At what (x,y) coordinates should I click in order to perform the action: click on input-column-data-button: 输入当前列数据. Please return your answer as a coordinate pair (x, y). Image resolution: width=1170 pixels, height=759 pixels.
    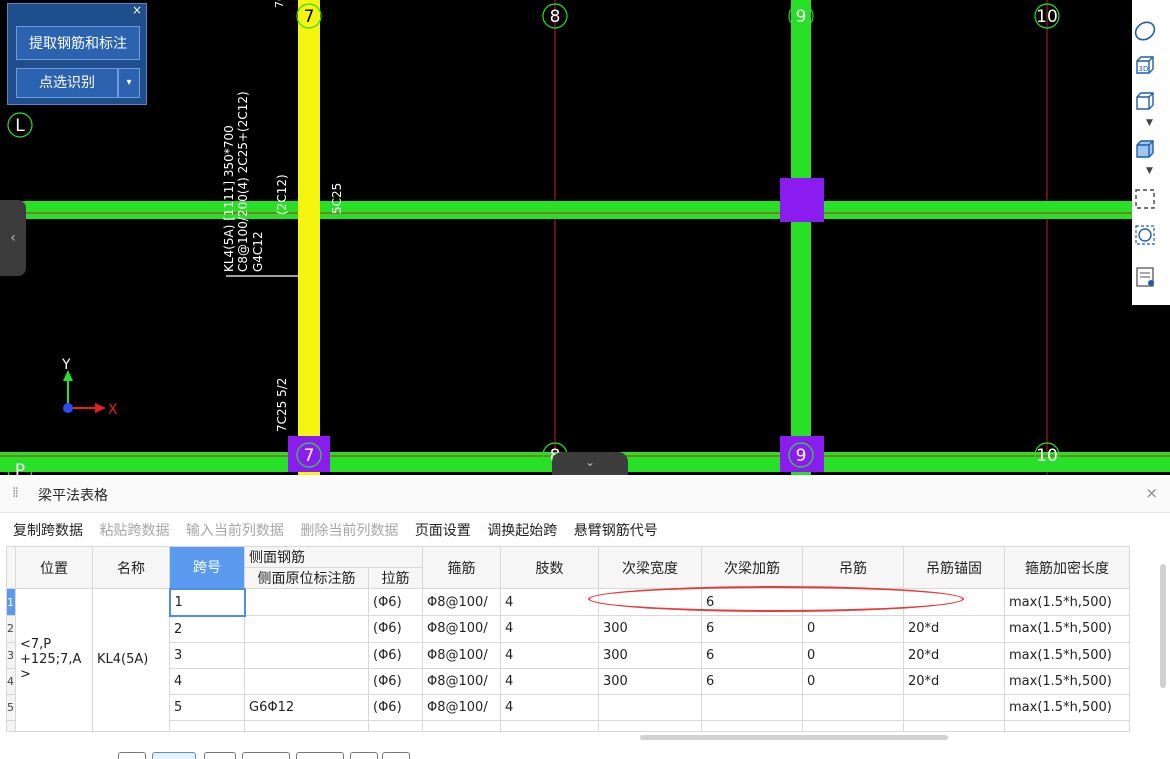
    Looking at the image, I should click on (235, 531).